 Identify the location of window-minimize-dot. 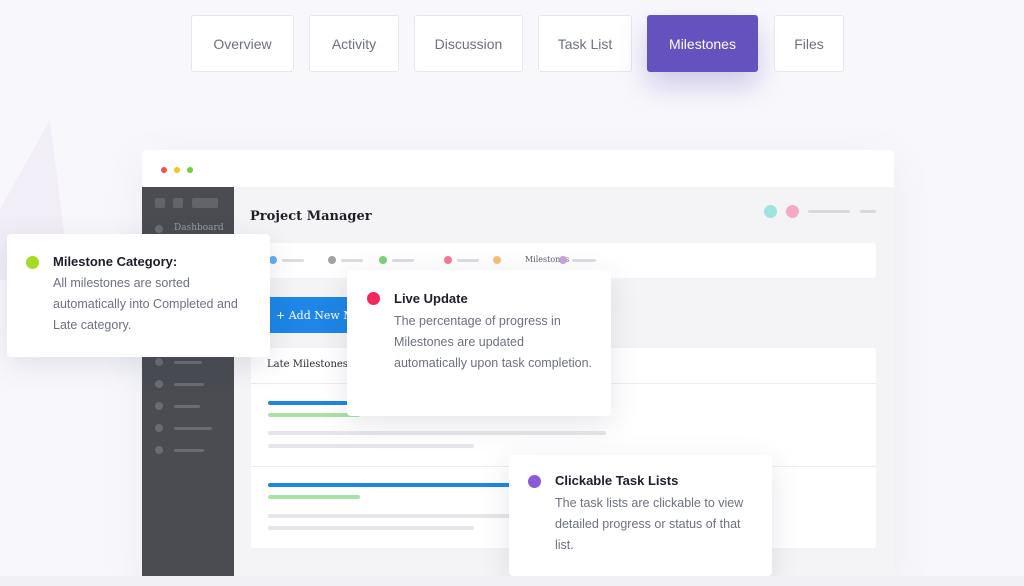
(177, 170).